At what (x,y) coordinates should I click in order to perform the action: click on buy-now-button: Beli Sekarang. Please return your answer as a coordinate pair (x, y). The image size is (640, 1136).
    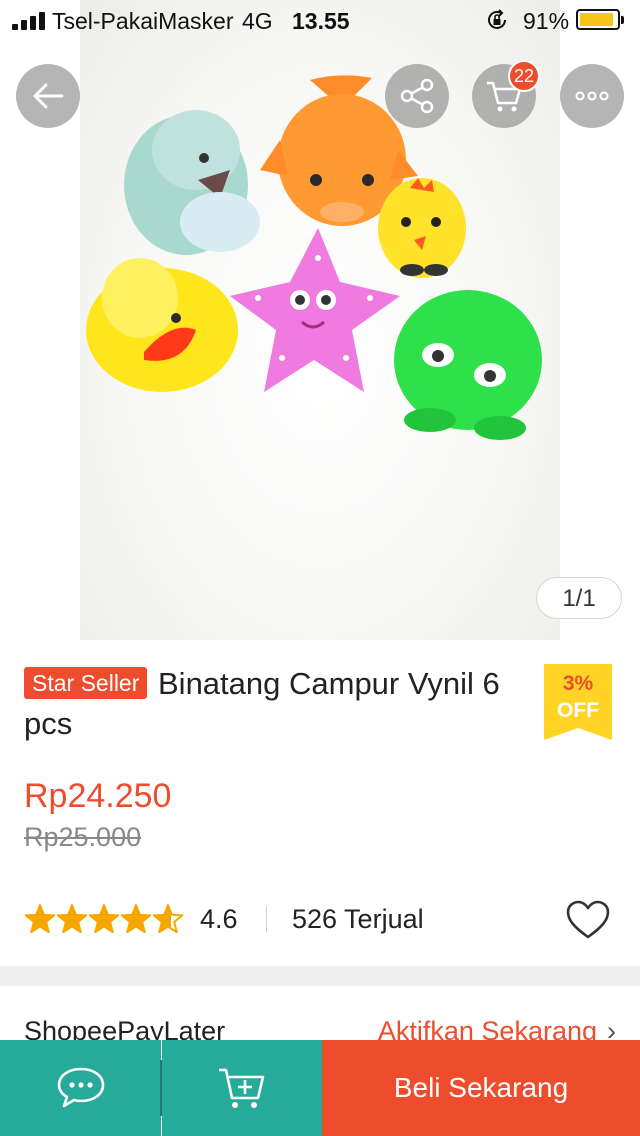
    Looking at the image, I should click on (481, 1088).